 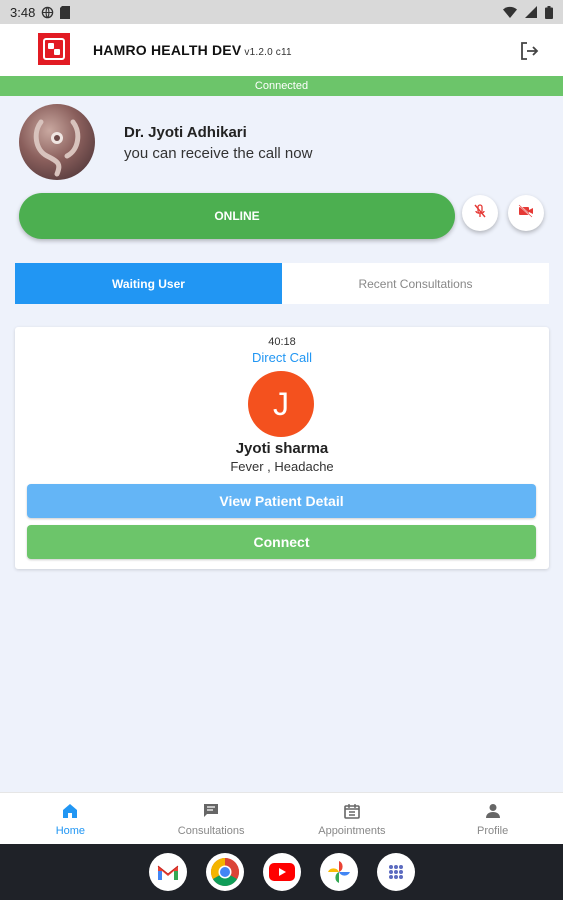 I want to click on consultation-tabs: Waiting User Recent Consultations, so click(x=282, y=283).